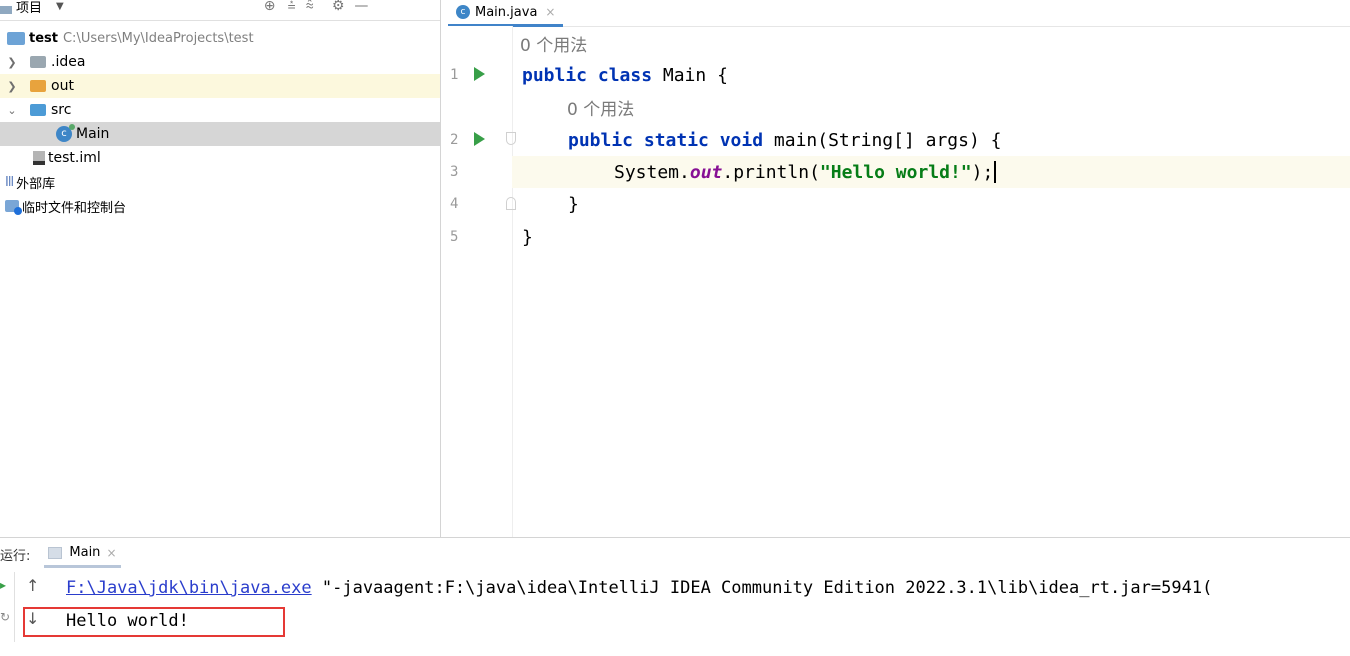  I want to click on tree-item-idea: ❯ .idea, so click(220, 62).